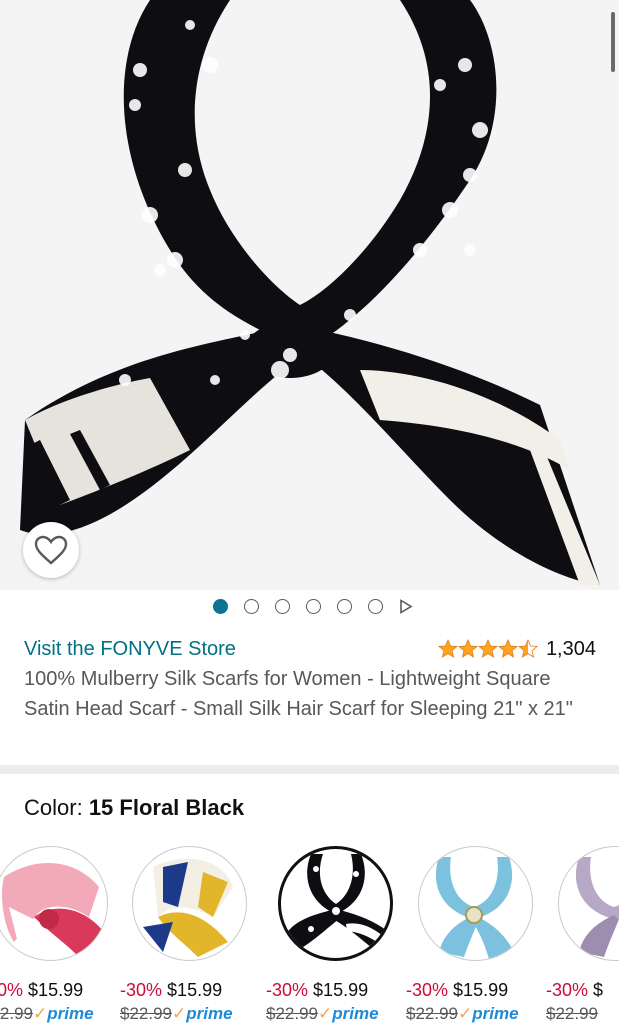 The height and width of the screenshot is (1024, 619). Describe the element at coordinates (488, 648) in the screenshot. I see `star-rating-icon` at that location.